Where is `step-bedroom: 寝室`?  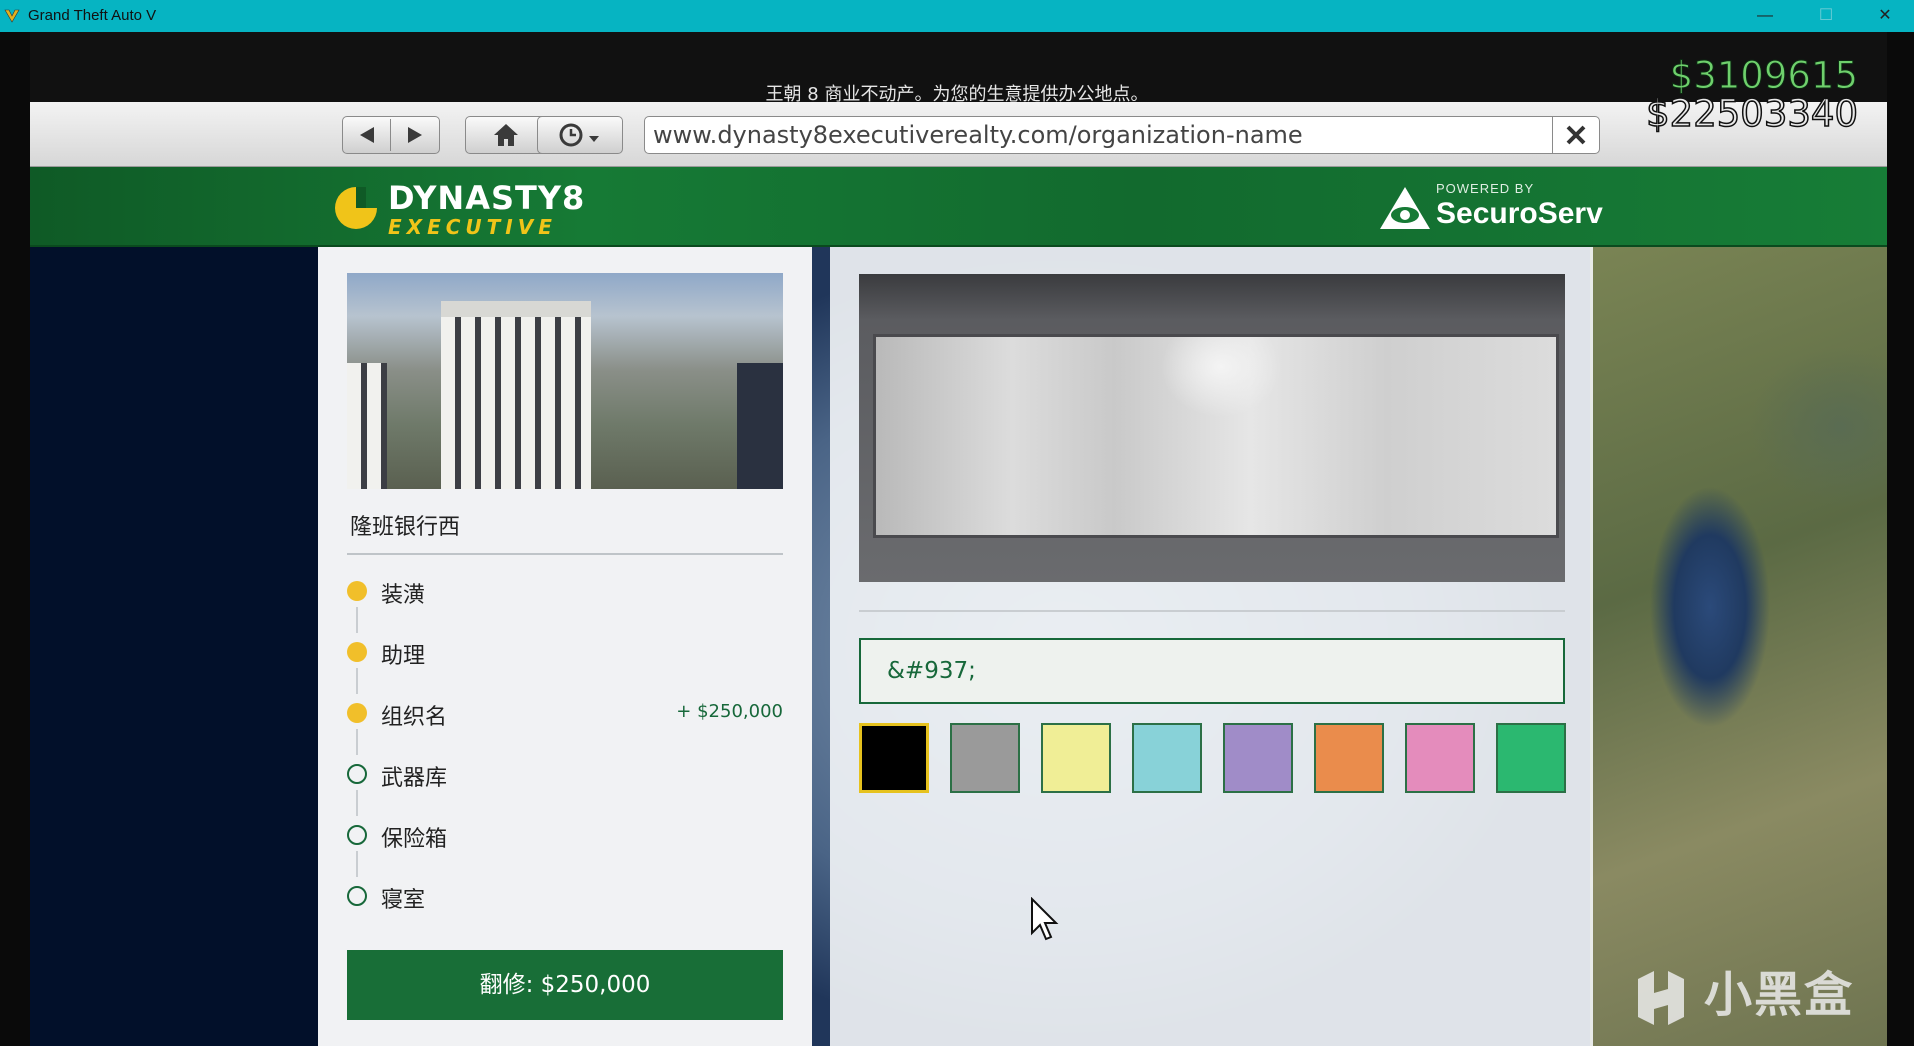 step-bedroom: 寝室 is located at coordinates (565, 896).